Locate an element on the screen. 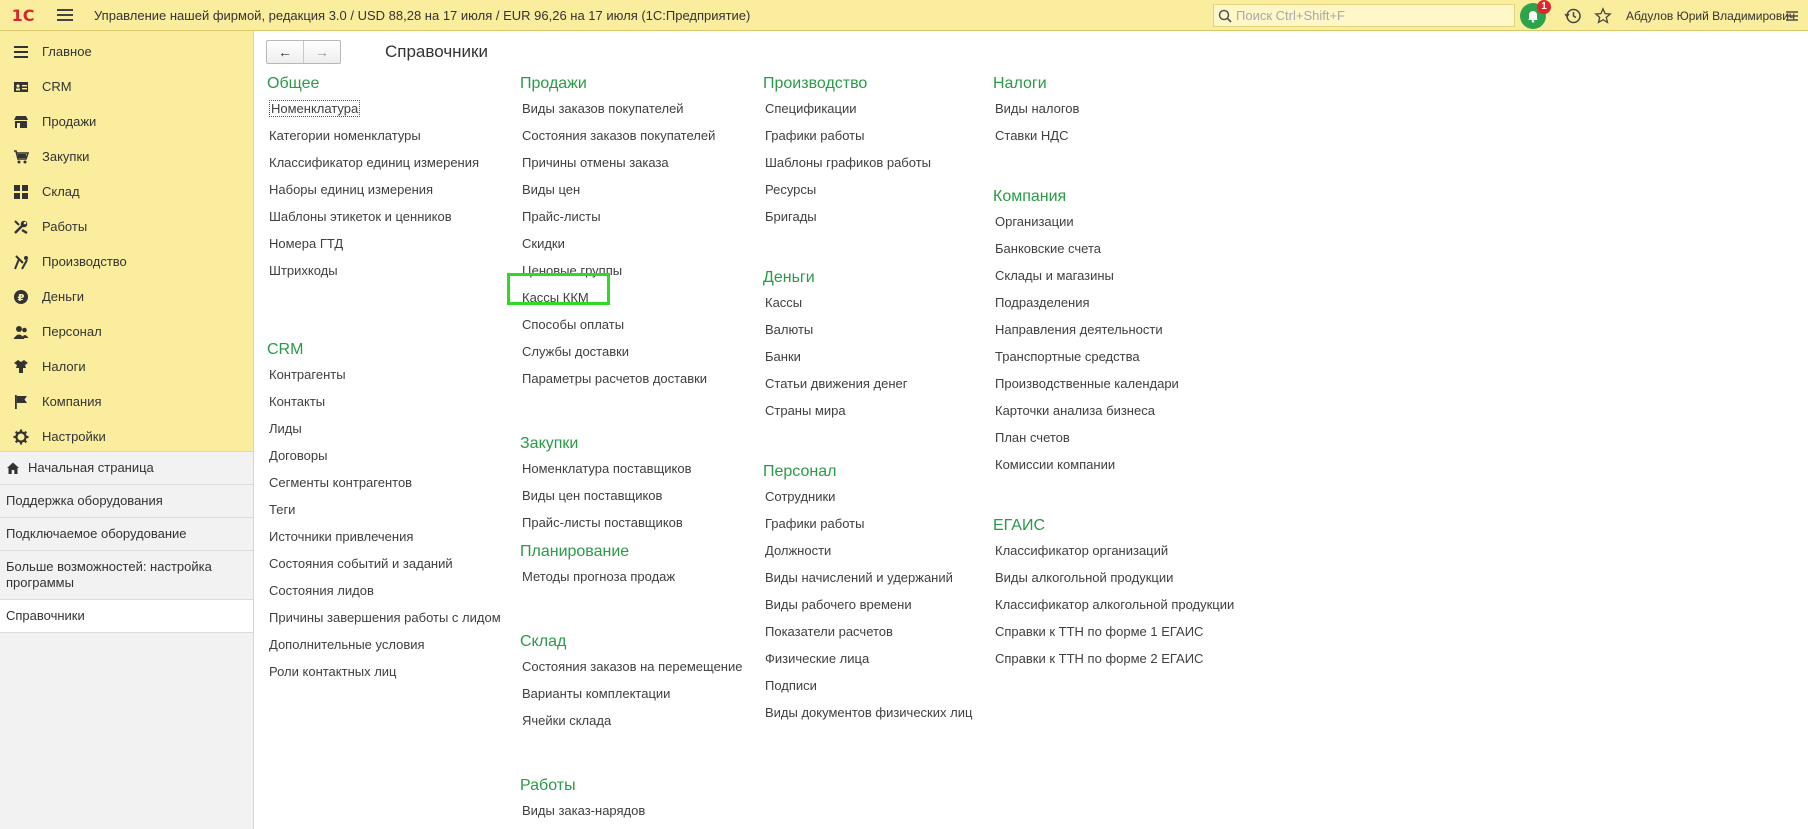 This screenshot has width=1808, height=829. link-item: Методы прогноза продаж is located at coordinates (631, 576).